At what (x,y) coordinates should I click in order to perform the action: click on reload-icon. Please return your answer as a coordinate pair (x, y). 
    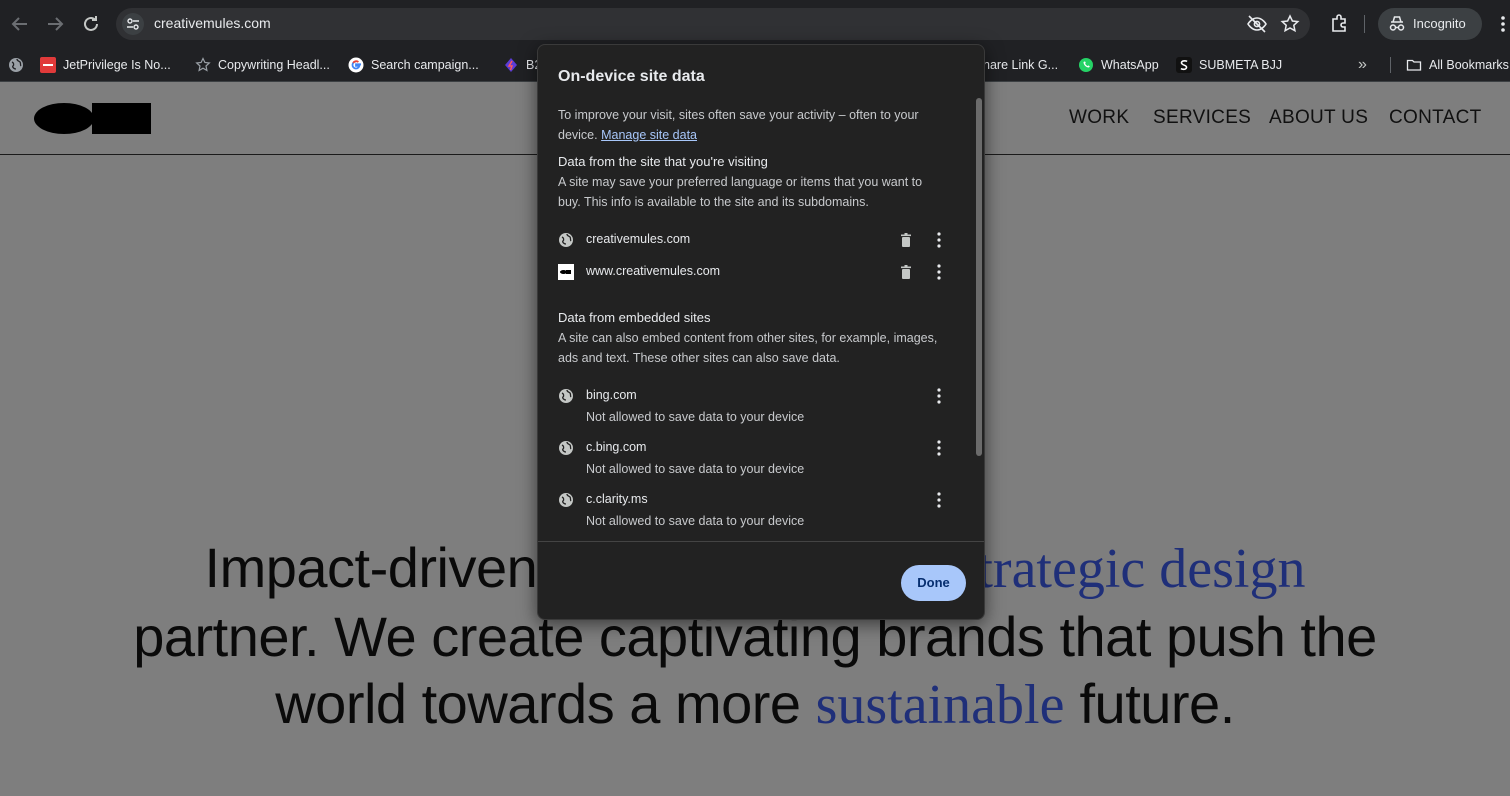
    Looking at the image, I should click on (91, 23).